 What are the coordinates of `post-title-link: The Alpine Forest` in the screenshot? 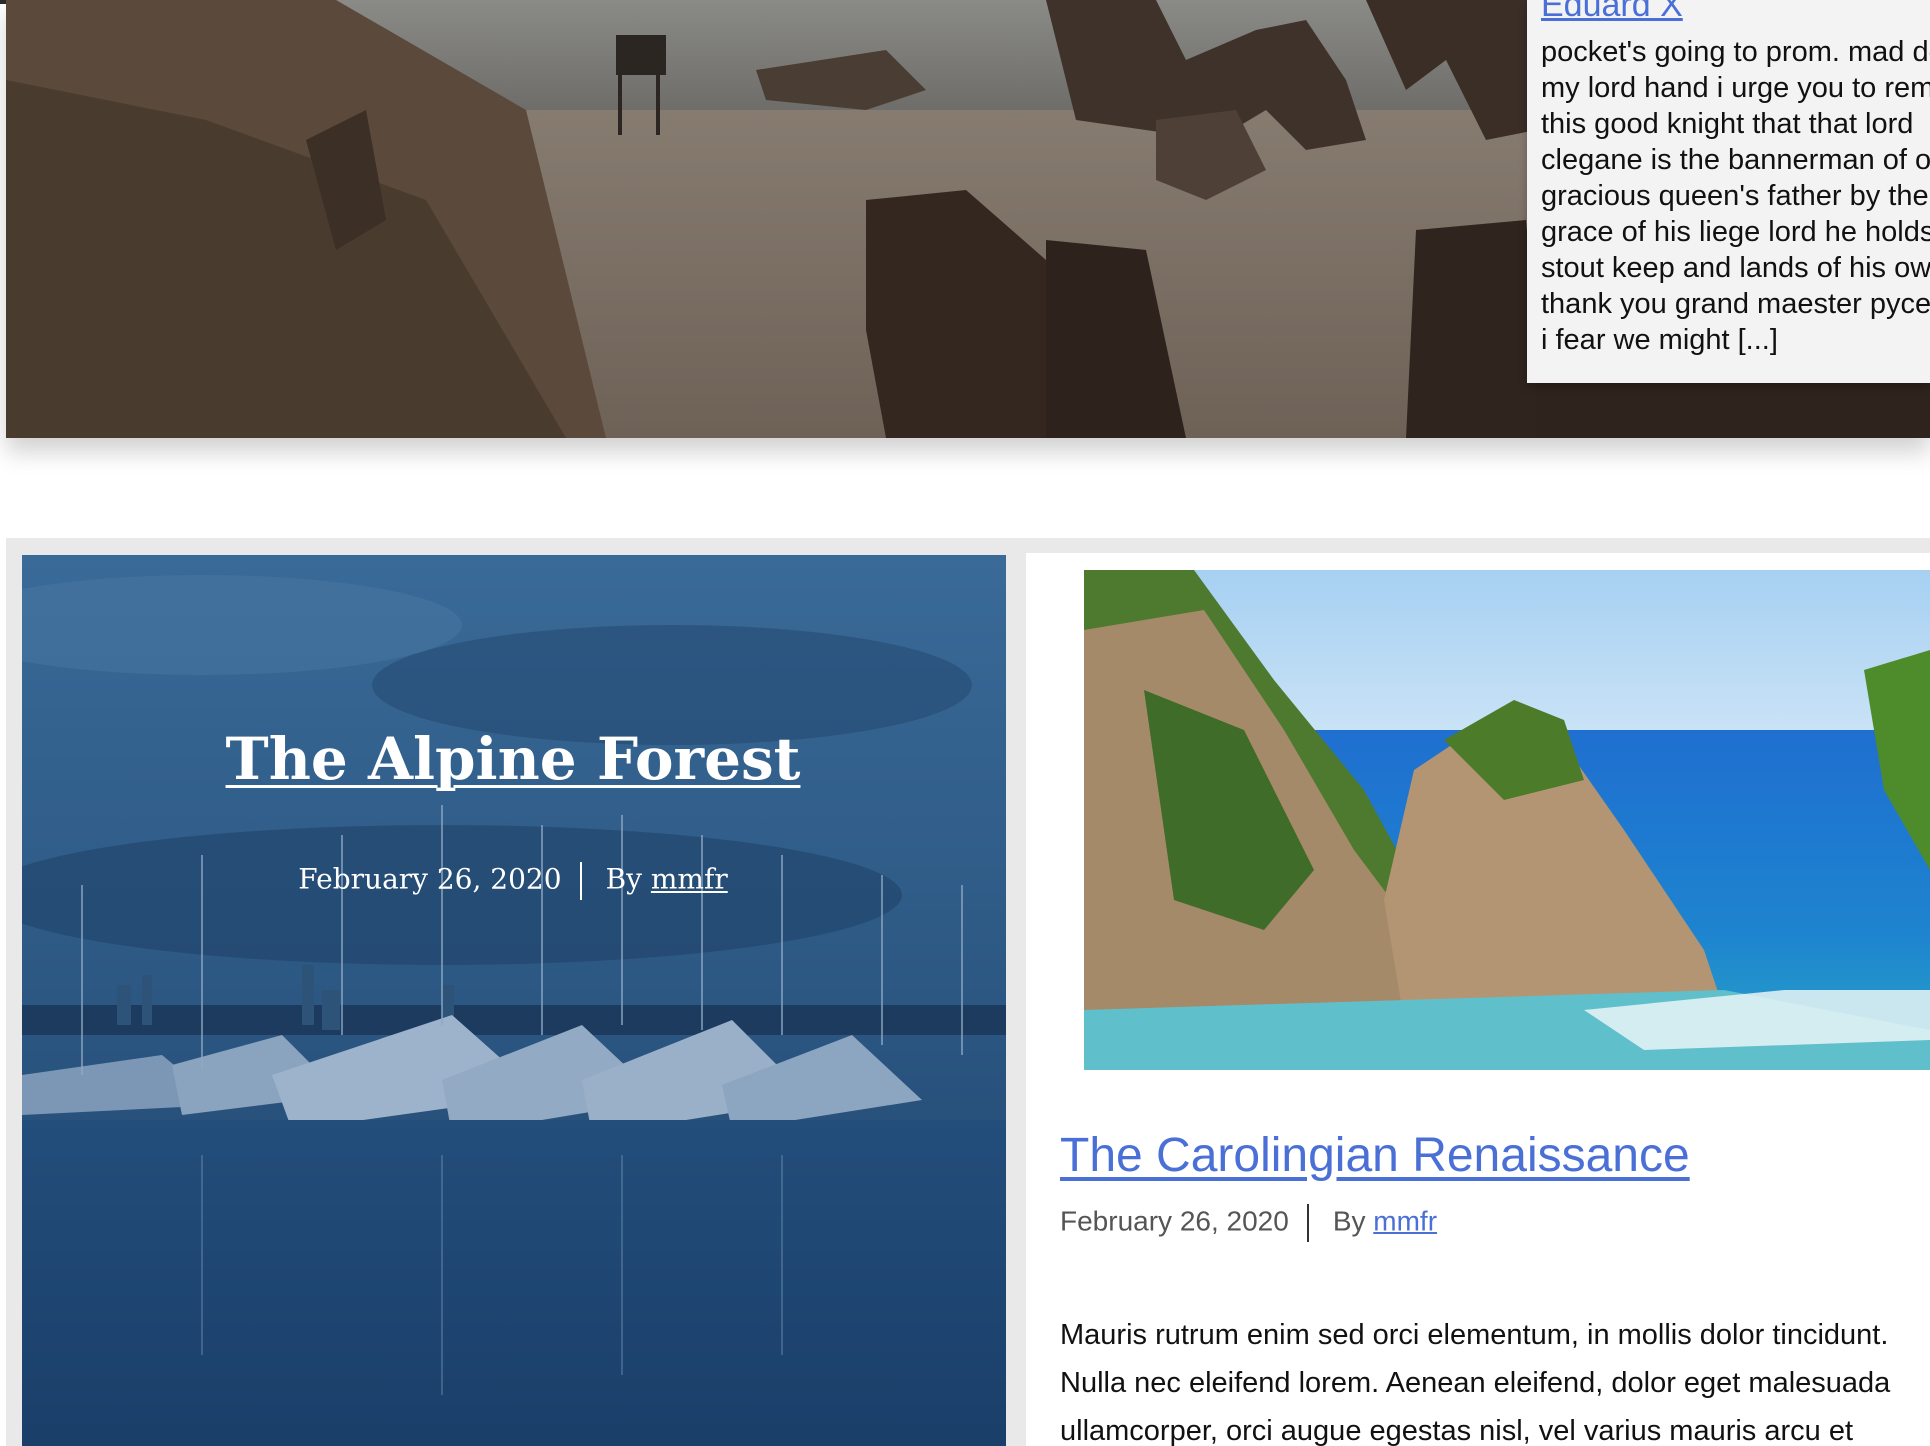 It's located at (513, 759).